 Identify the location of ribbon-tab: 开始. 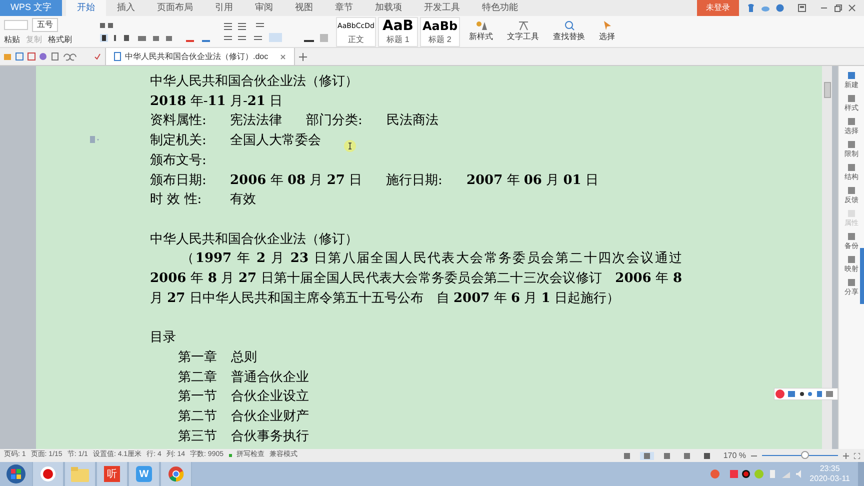
(86, 8).